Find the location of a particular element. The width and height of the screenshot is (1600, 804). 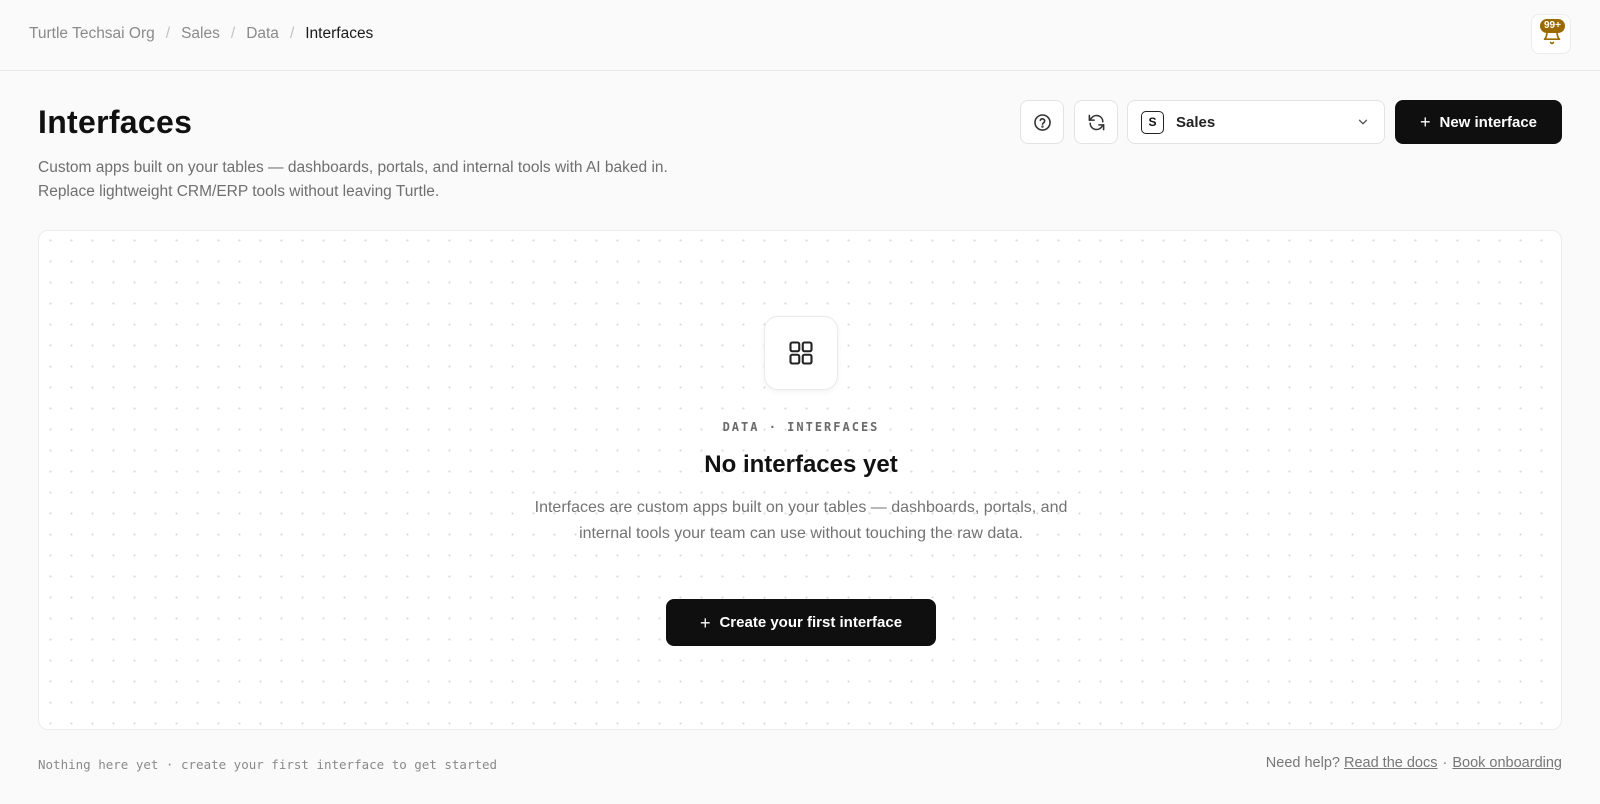

workspace-selector: S Sales is located at coordinates (1256, 122).